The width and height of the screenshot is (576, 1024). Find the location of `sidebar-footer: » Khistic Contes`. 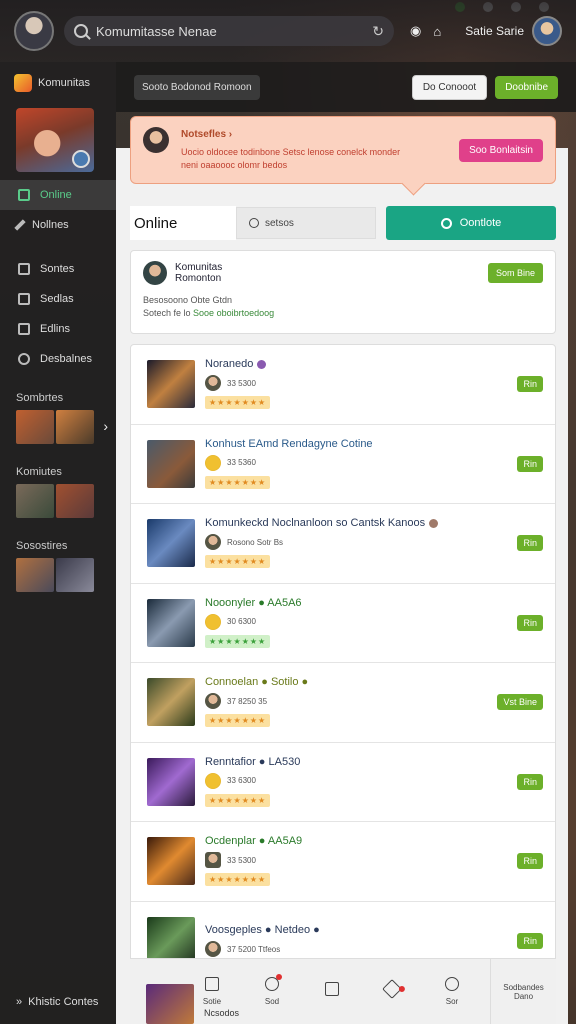

sidebar-footer: » Khistic Contes is located at coordinates (57, 1002).